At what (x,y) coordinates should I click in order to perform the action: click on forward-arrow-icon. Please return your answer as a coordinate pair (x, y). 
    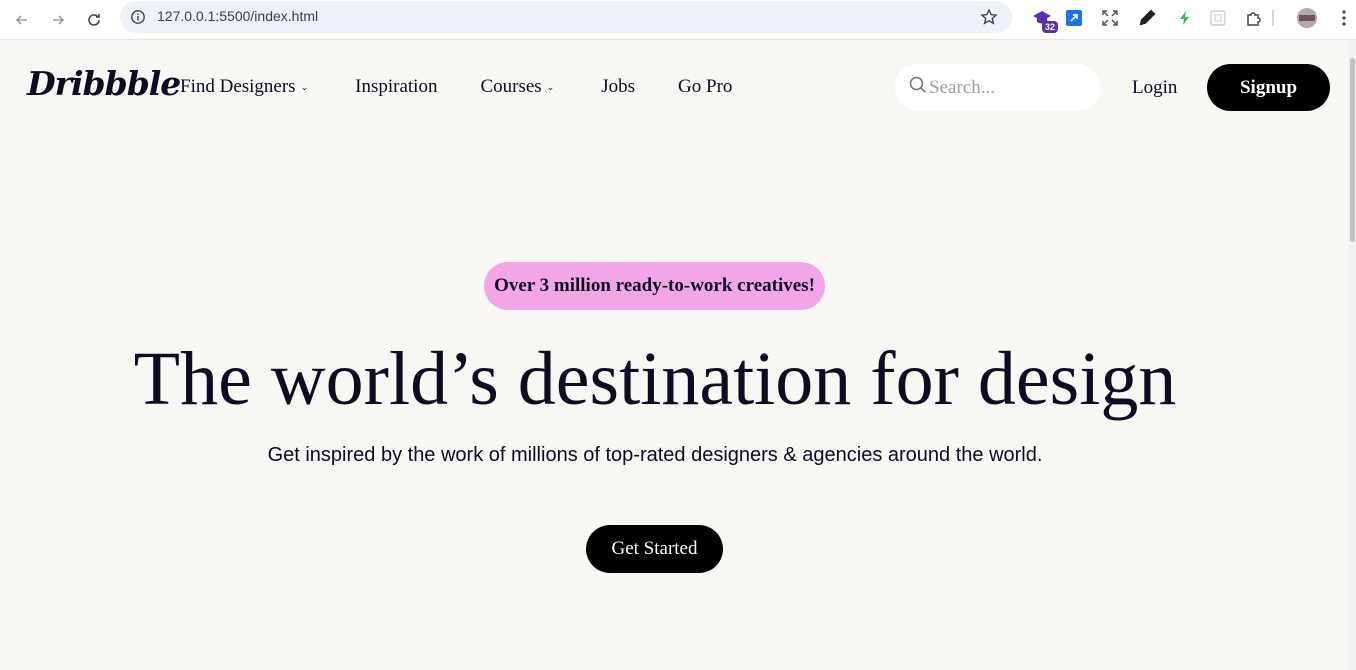
    Looking at the image, I should click on (58, 20).